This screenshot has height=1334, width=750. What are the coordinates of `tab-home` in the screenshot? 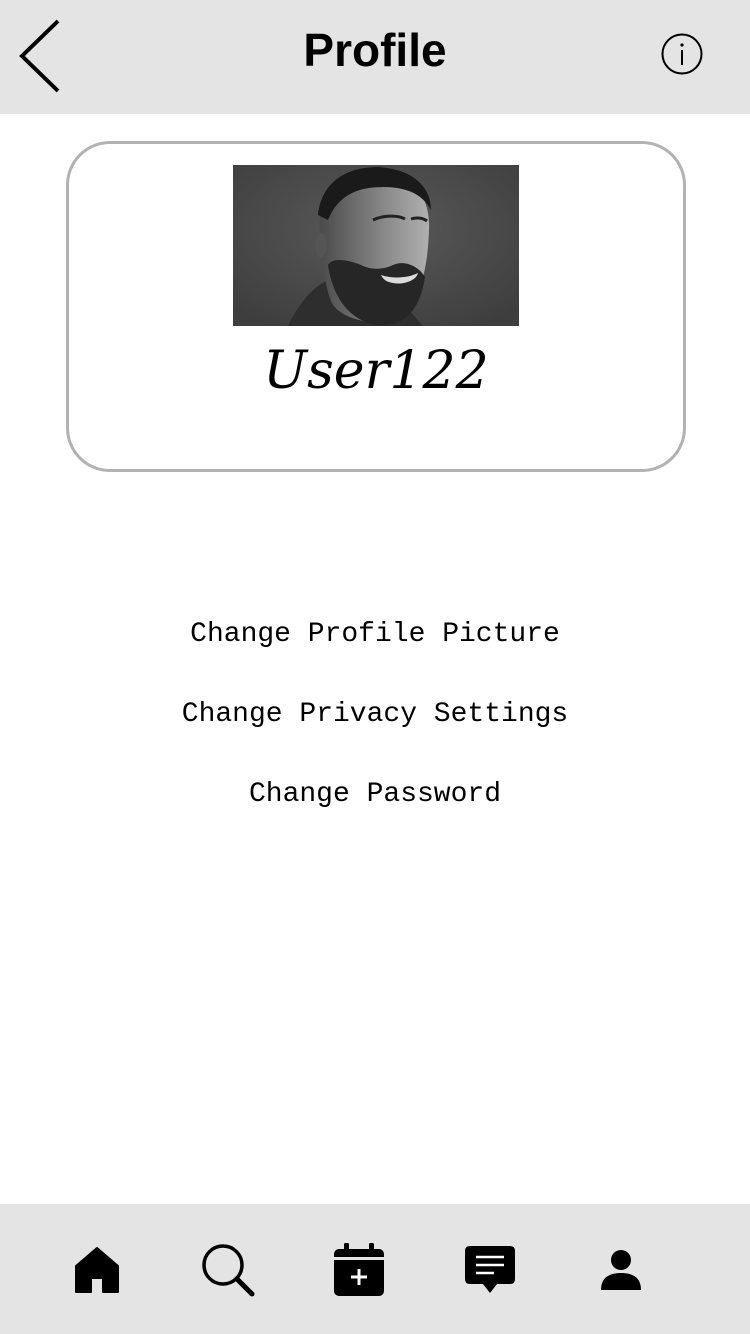 It's located at (97, 1270).